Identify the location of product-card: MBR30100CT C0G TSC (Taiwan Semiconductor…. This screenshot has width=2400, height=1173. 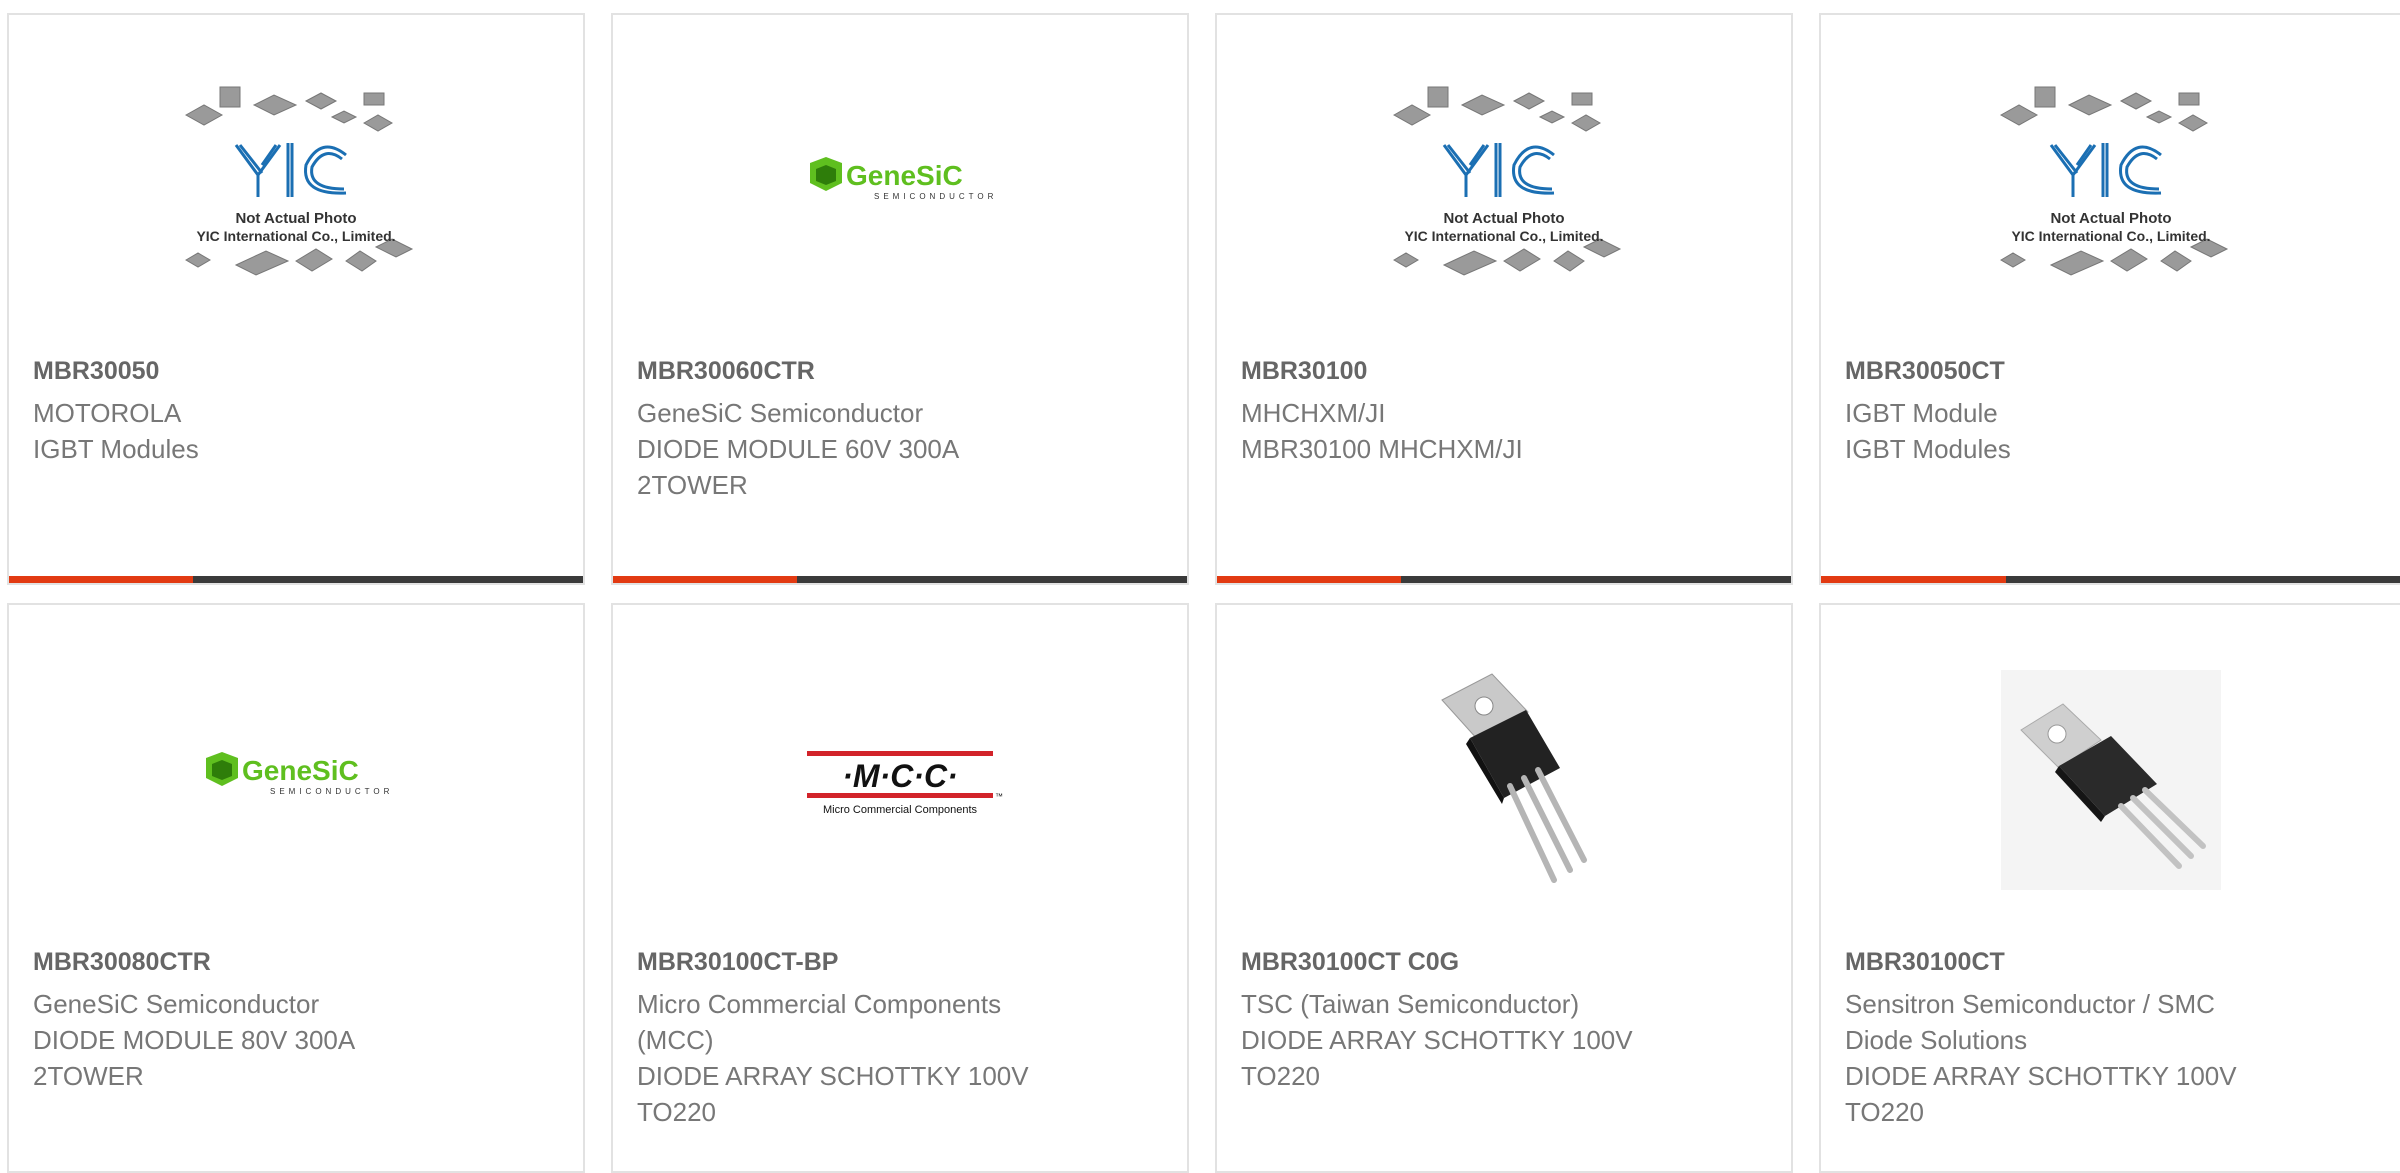
(1504, 888).